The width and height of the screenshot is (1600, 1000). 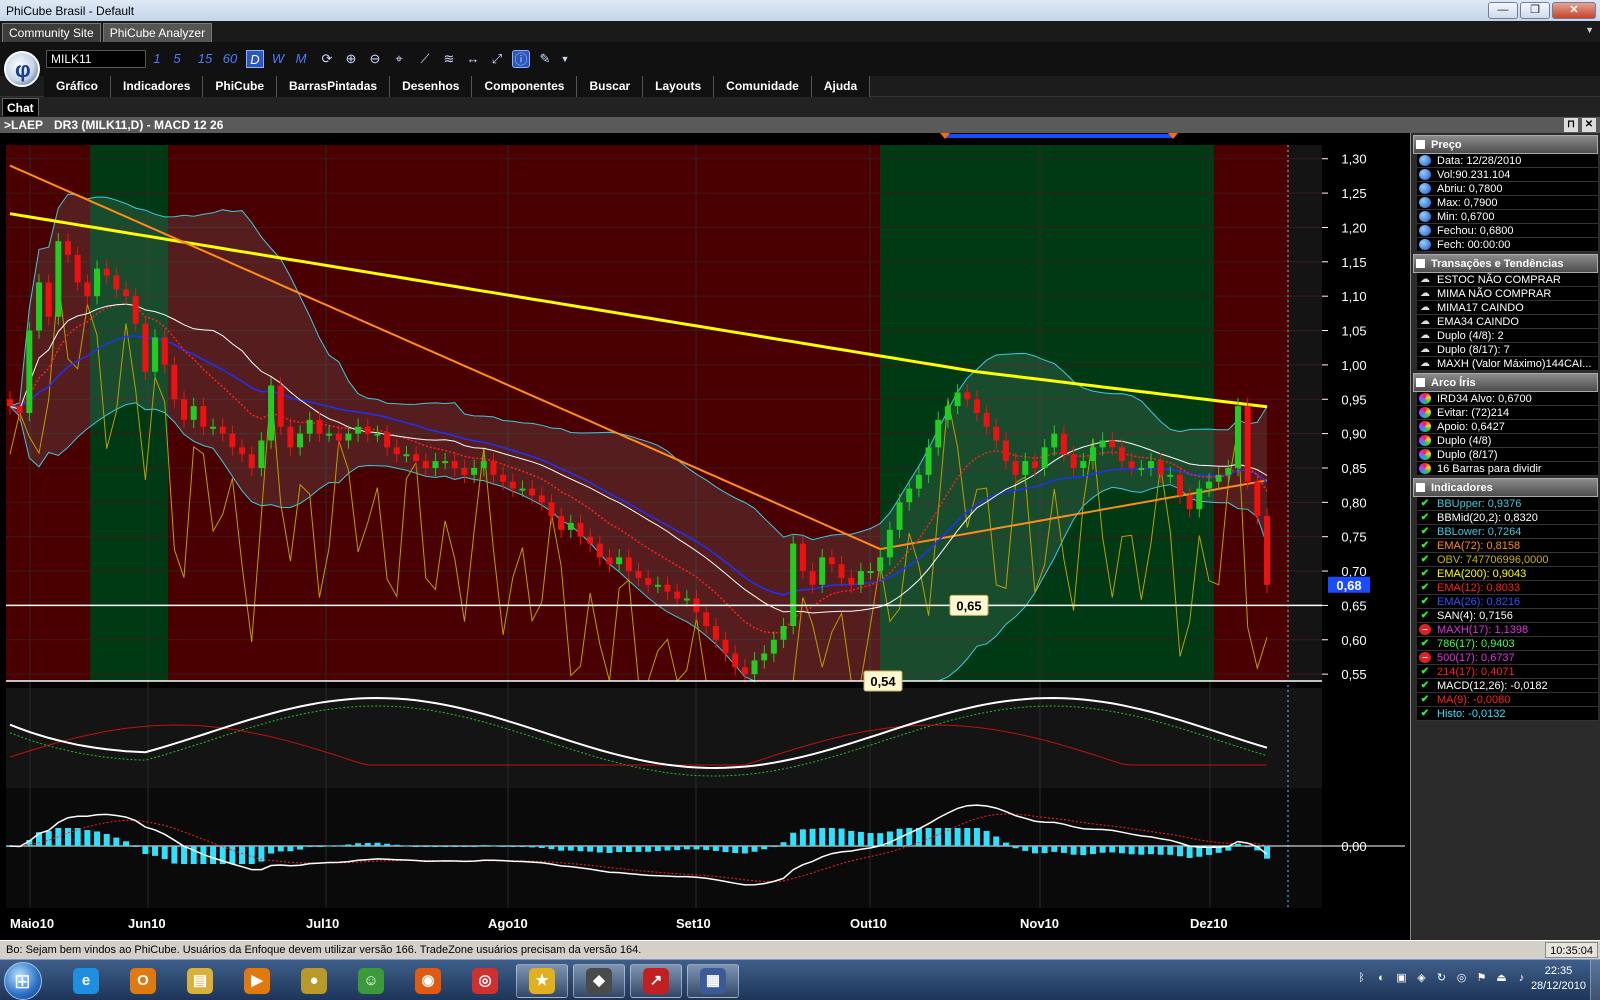 What do you see at coordinates (1507, 518) in the screenshot?
I see `panel-item: ✔ BBMid(20,2): 0,8320` at bounding box center [1507, 518].